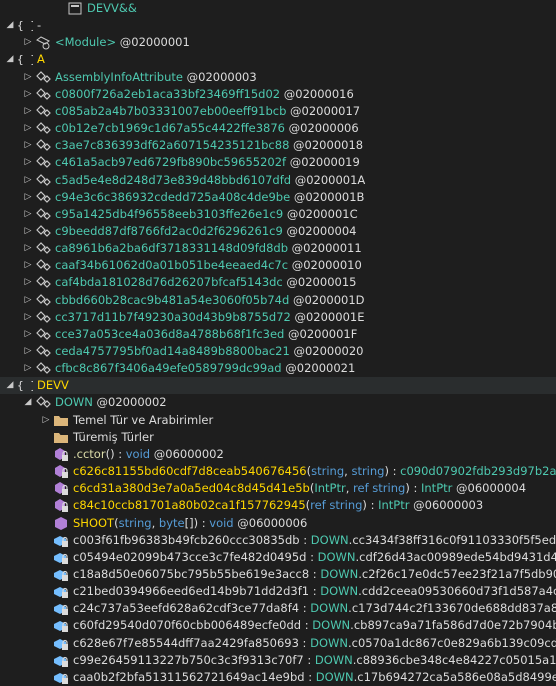 Image resolution: width=556 pixels, height=686 pixels. I want to click on label-part: .cb897ca9a71fa586d7d0e72b7904beefc, so click(453, 625).